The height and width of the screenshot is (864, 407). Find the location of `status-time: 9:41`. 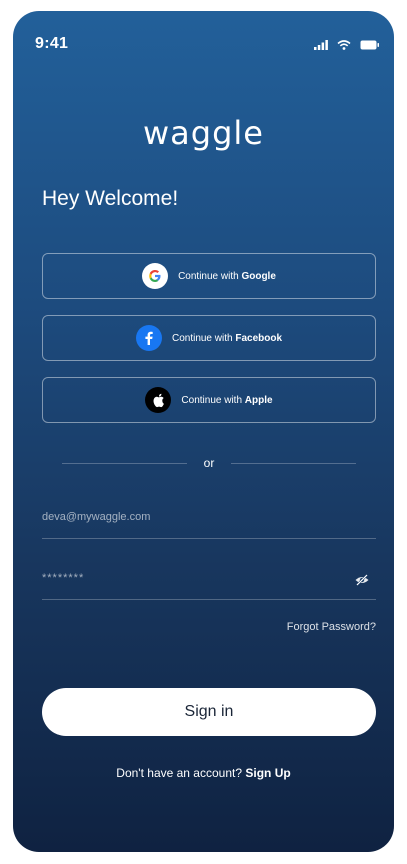

status-time: 9:41 is located at coordinates (52, 43).